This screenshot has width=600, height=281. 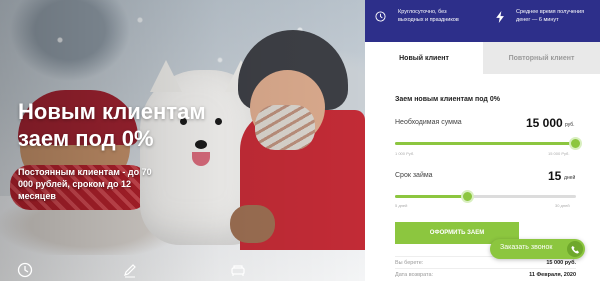 I want to click on tab-returning-client: Повторный клиент, so click(x=541, y=58).